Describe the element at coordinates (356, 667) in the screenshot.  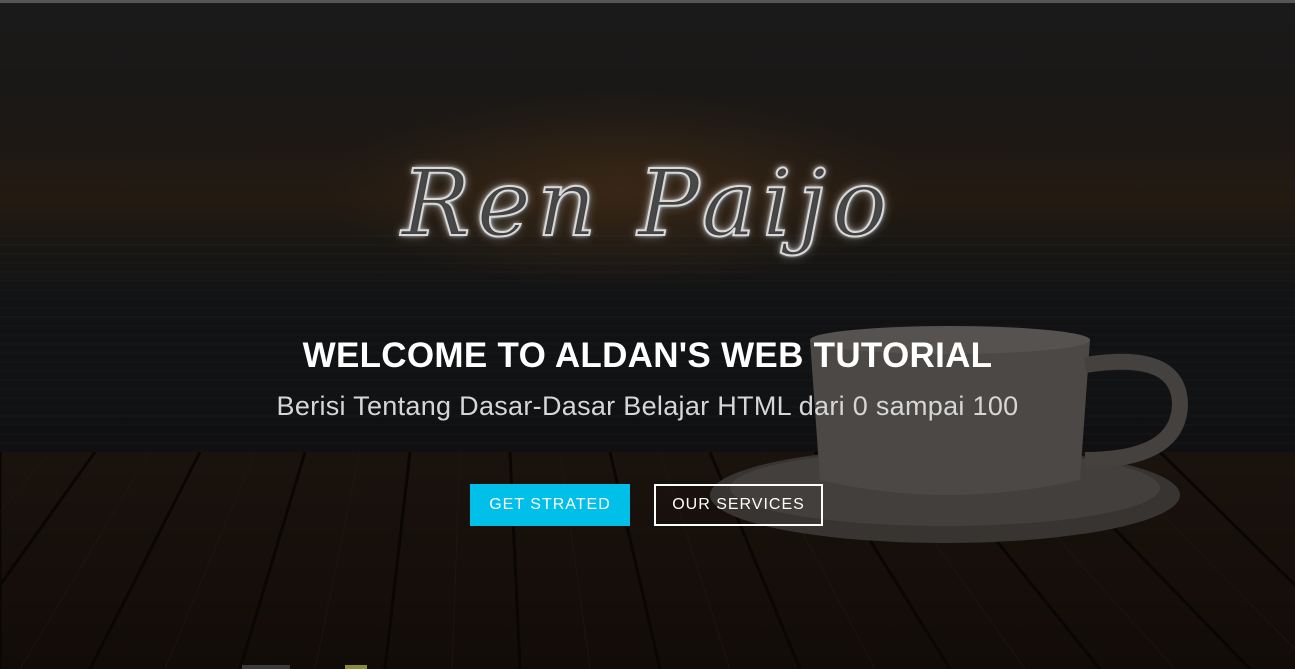
I see `bottom-strip-right` at that location.